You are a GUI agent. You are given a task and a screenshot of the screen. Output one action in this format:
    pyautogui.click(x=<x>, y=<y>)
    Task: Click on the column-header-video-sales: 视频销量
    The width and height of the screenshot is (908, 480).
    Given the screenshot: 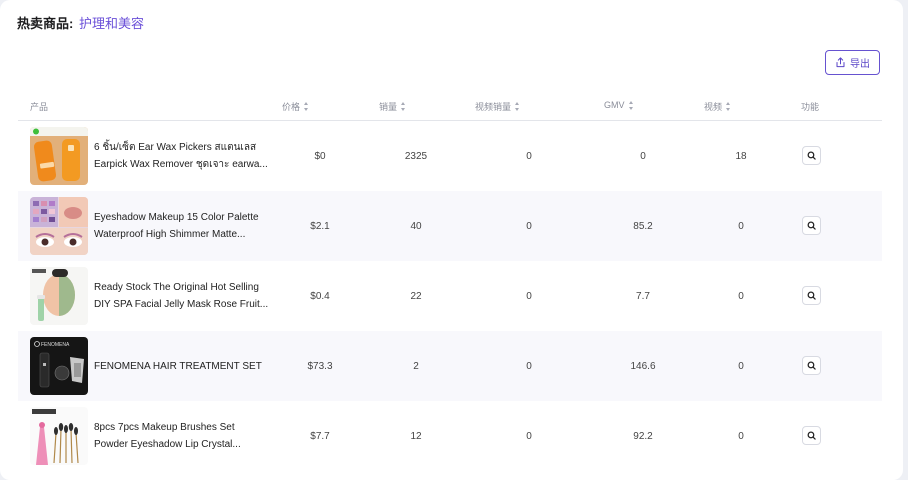 What is the action you would take?
    pyautogui.click(x=497, y=106)
    